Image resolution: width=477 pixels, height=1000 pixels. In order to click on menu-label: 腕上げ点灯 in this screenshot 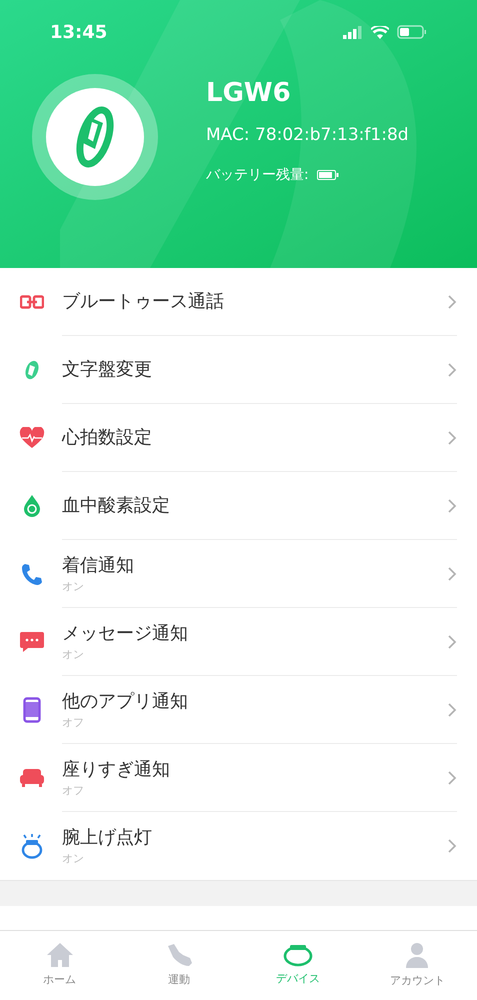, I will do `click(107, 838)`.